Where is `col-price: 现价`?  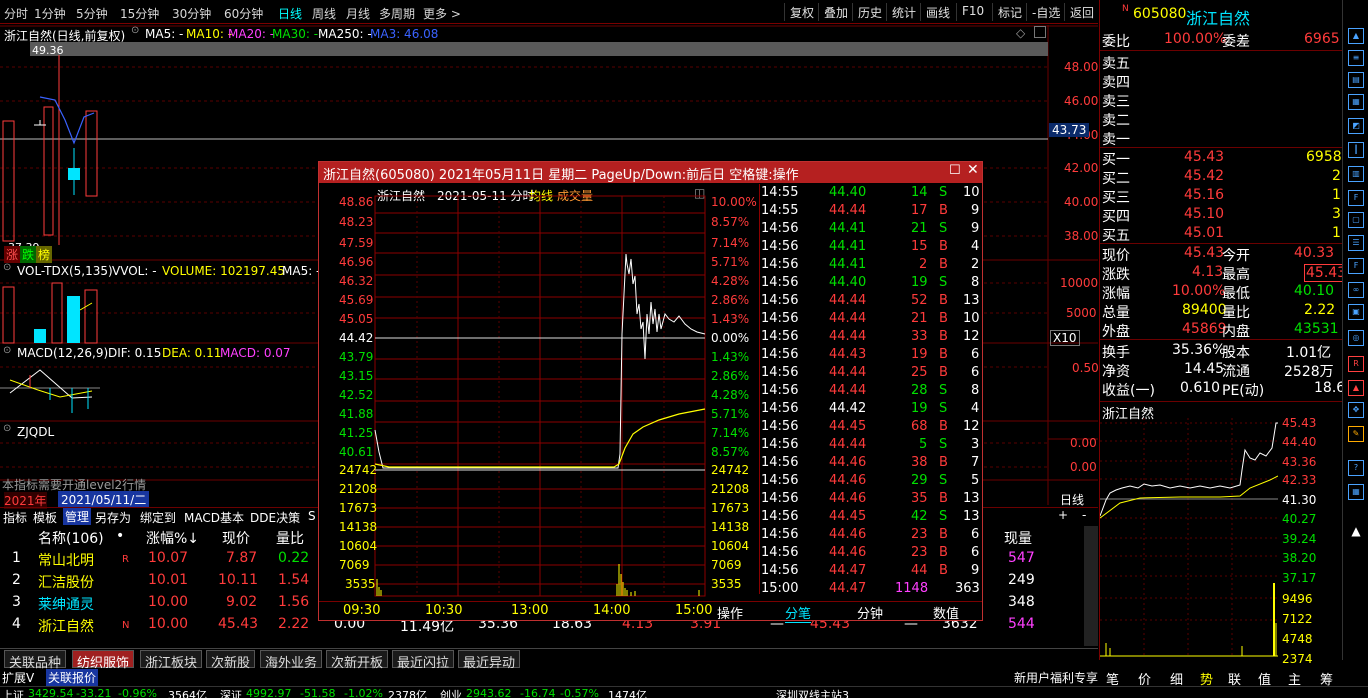
col-price: 现价 is located at coordinates (236, 538).